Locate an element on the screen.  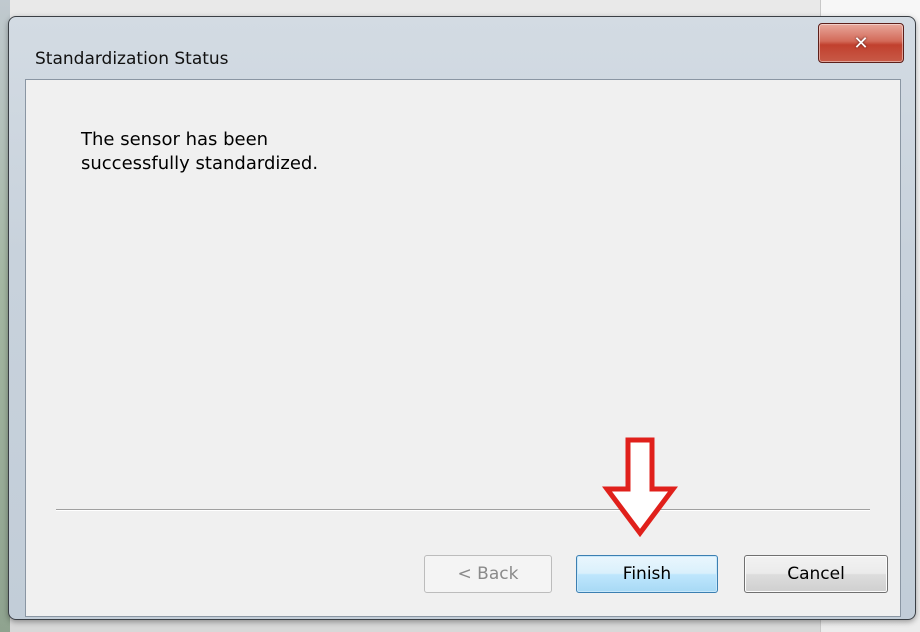
button-separator is located at coordinates (463, 510).